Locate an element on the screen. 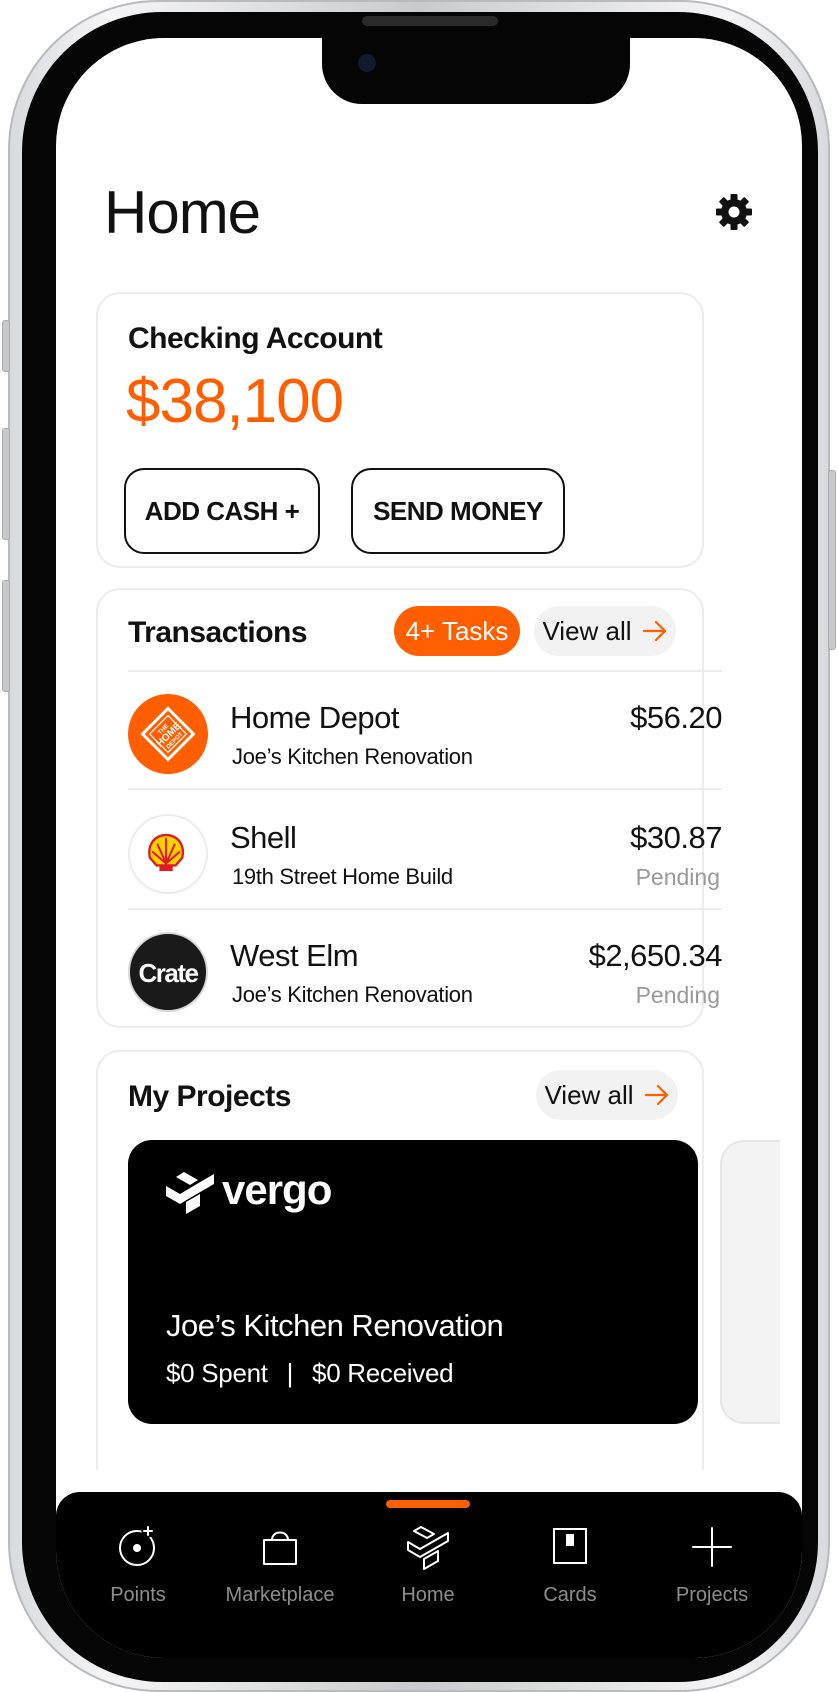 This screenshot has height=1692, width=838. nav-item-home: Home is located at coordinates (428, 1570).